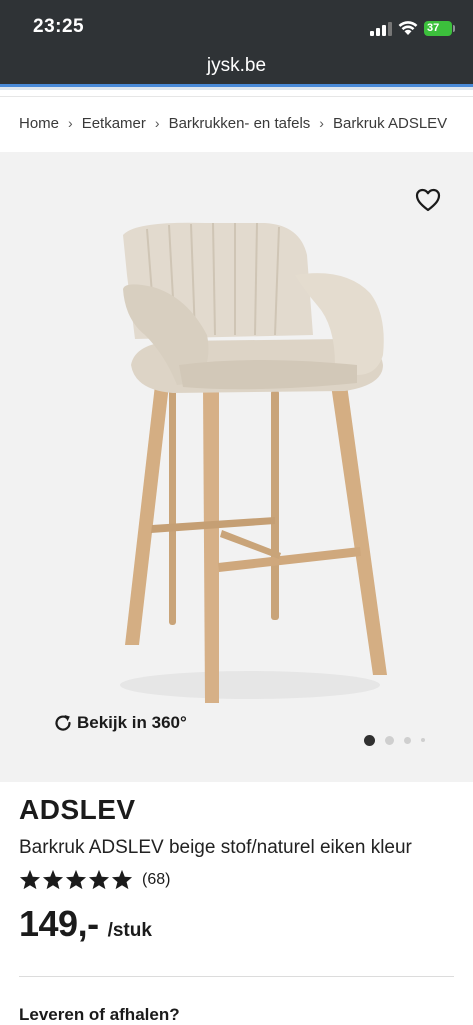 The image size is (473, 1025). I want to click on breadcrumb-home: Home, so click(39, 123).